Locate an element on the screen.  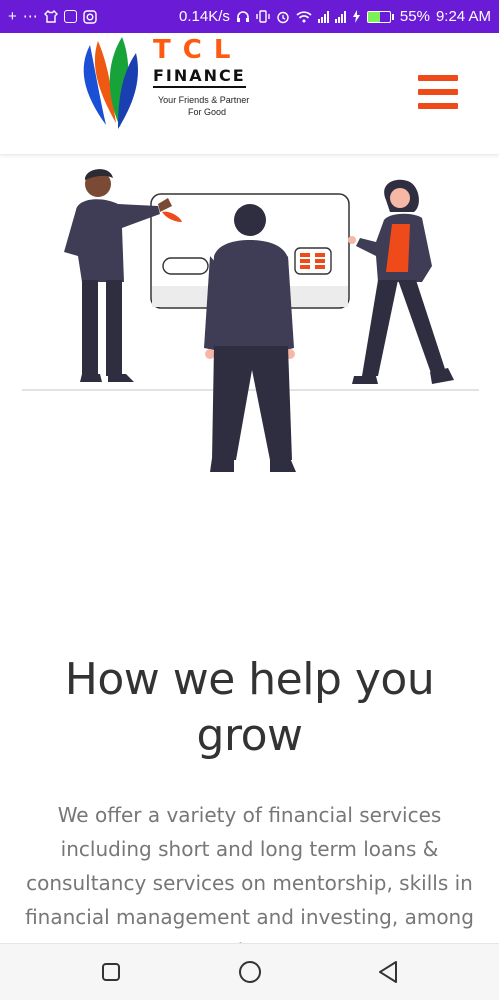
wifi-icon is located at coordinates (304, 17).